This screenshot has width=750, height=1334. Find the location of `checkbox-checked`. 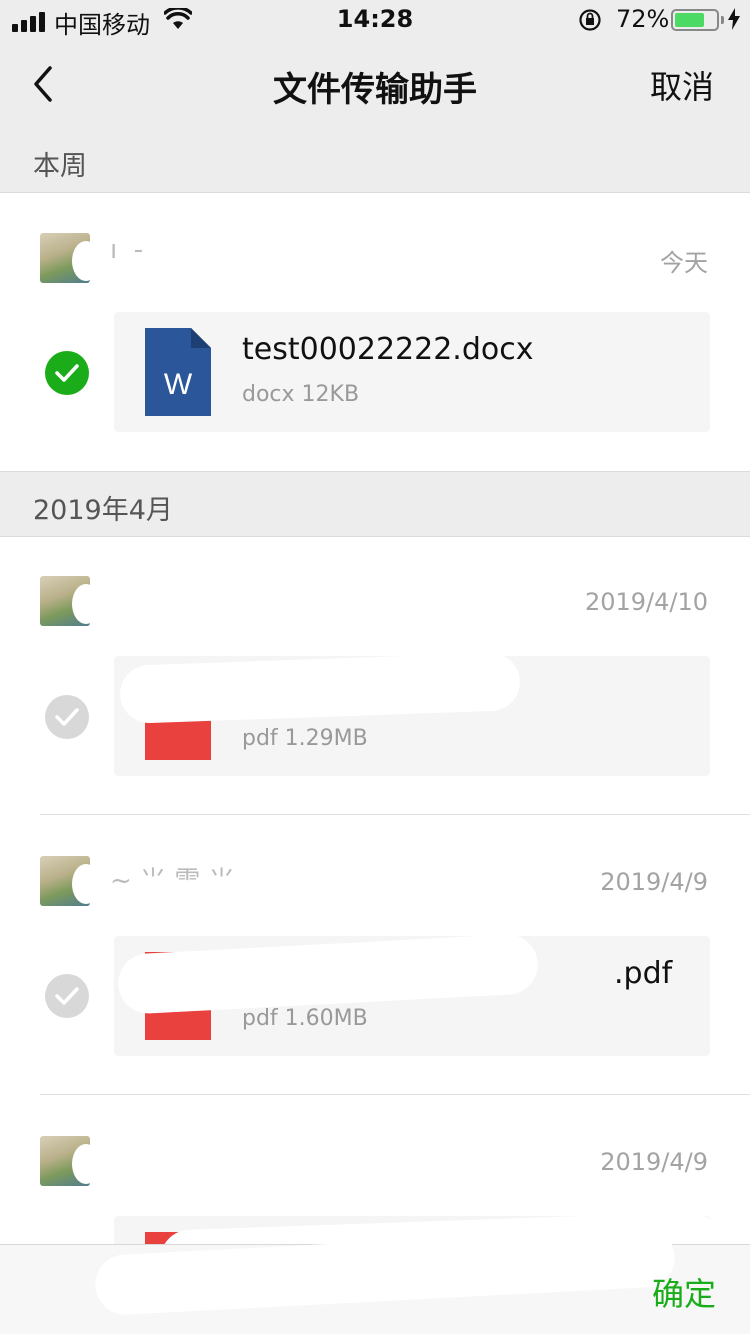

checkbox-checked is located at coordinates (67, 373).